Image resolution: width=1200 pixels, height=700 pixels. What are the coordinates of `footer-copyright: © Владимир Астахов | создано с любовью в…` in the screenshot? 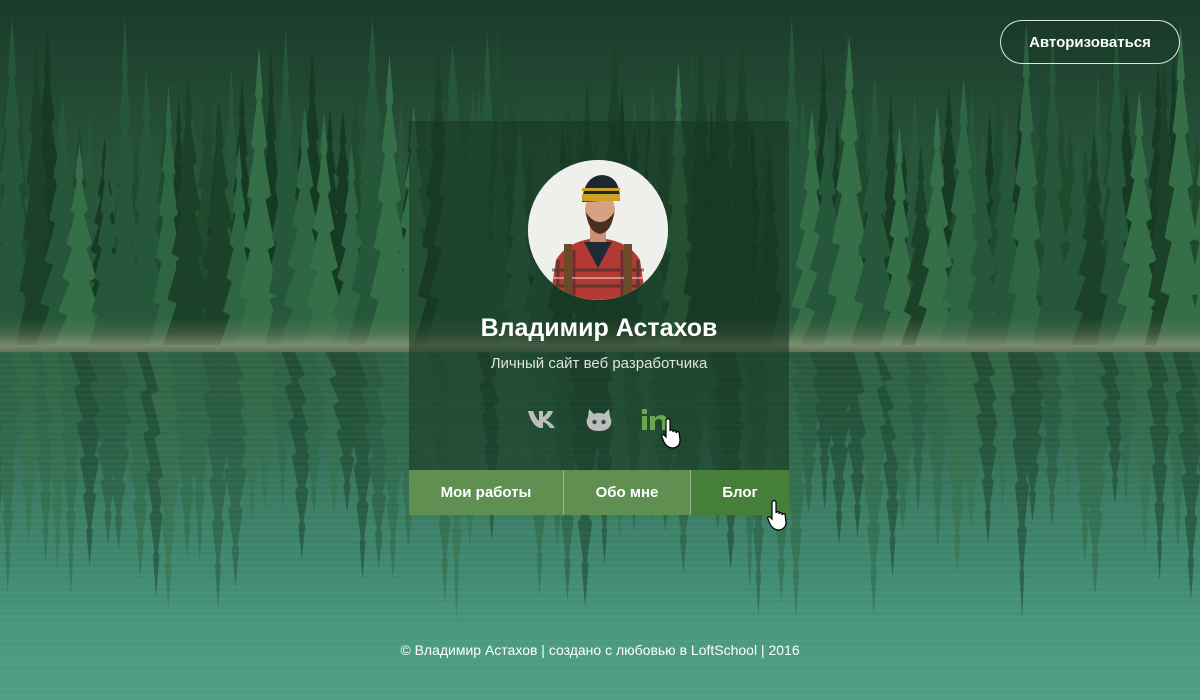 It's located at (600, 650).